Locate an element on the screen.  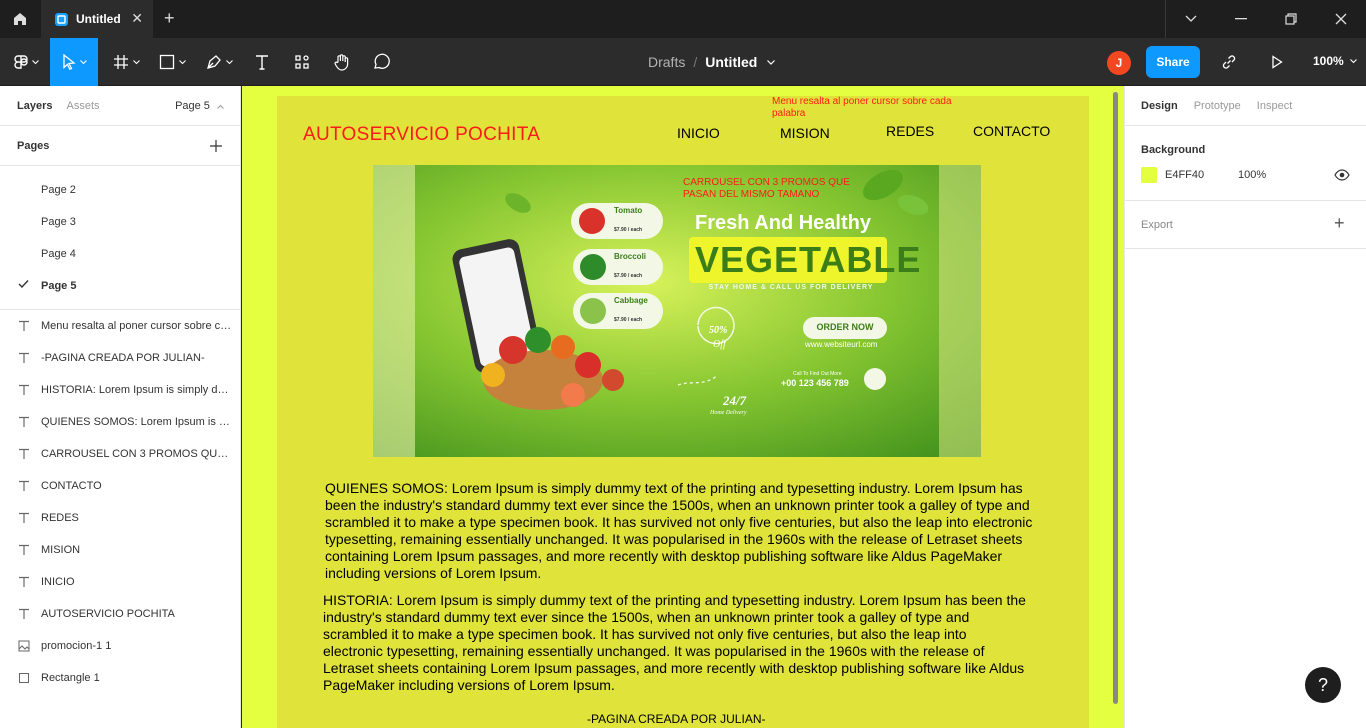
canvas-scrollbar is located at coordinates (1115, 398).